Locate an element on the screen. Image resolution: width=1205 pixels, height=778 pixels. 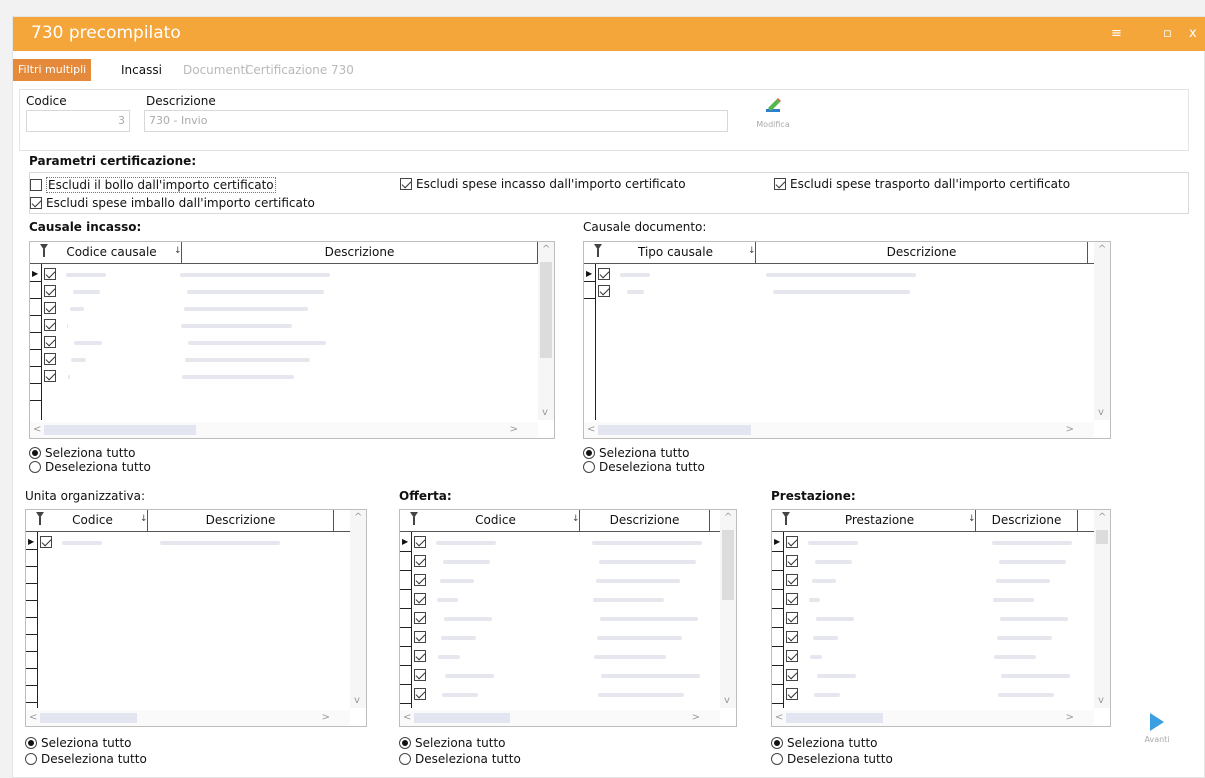
column-header-1: Prestazione is located at coordinates (880, 520).